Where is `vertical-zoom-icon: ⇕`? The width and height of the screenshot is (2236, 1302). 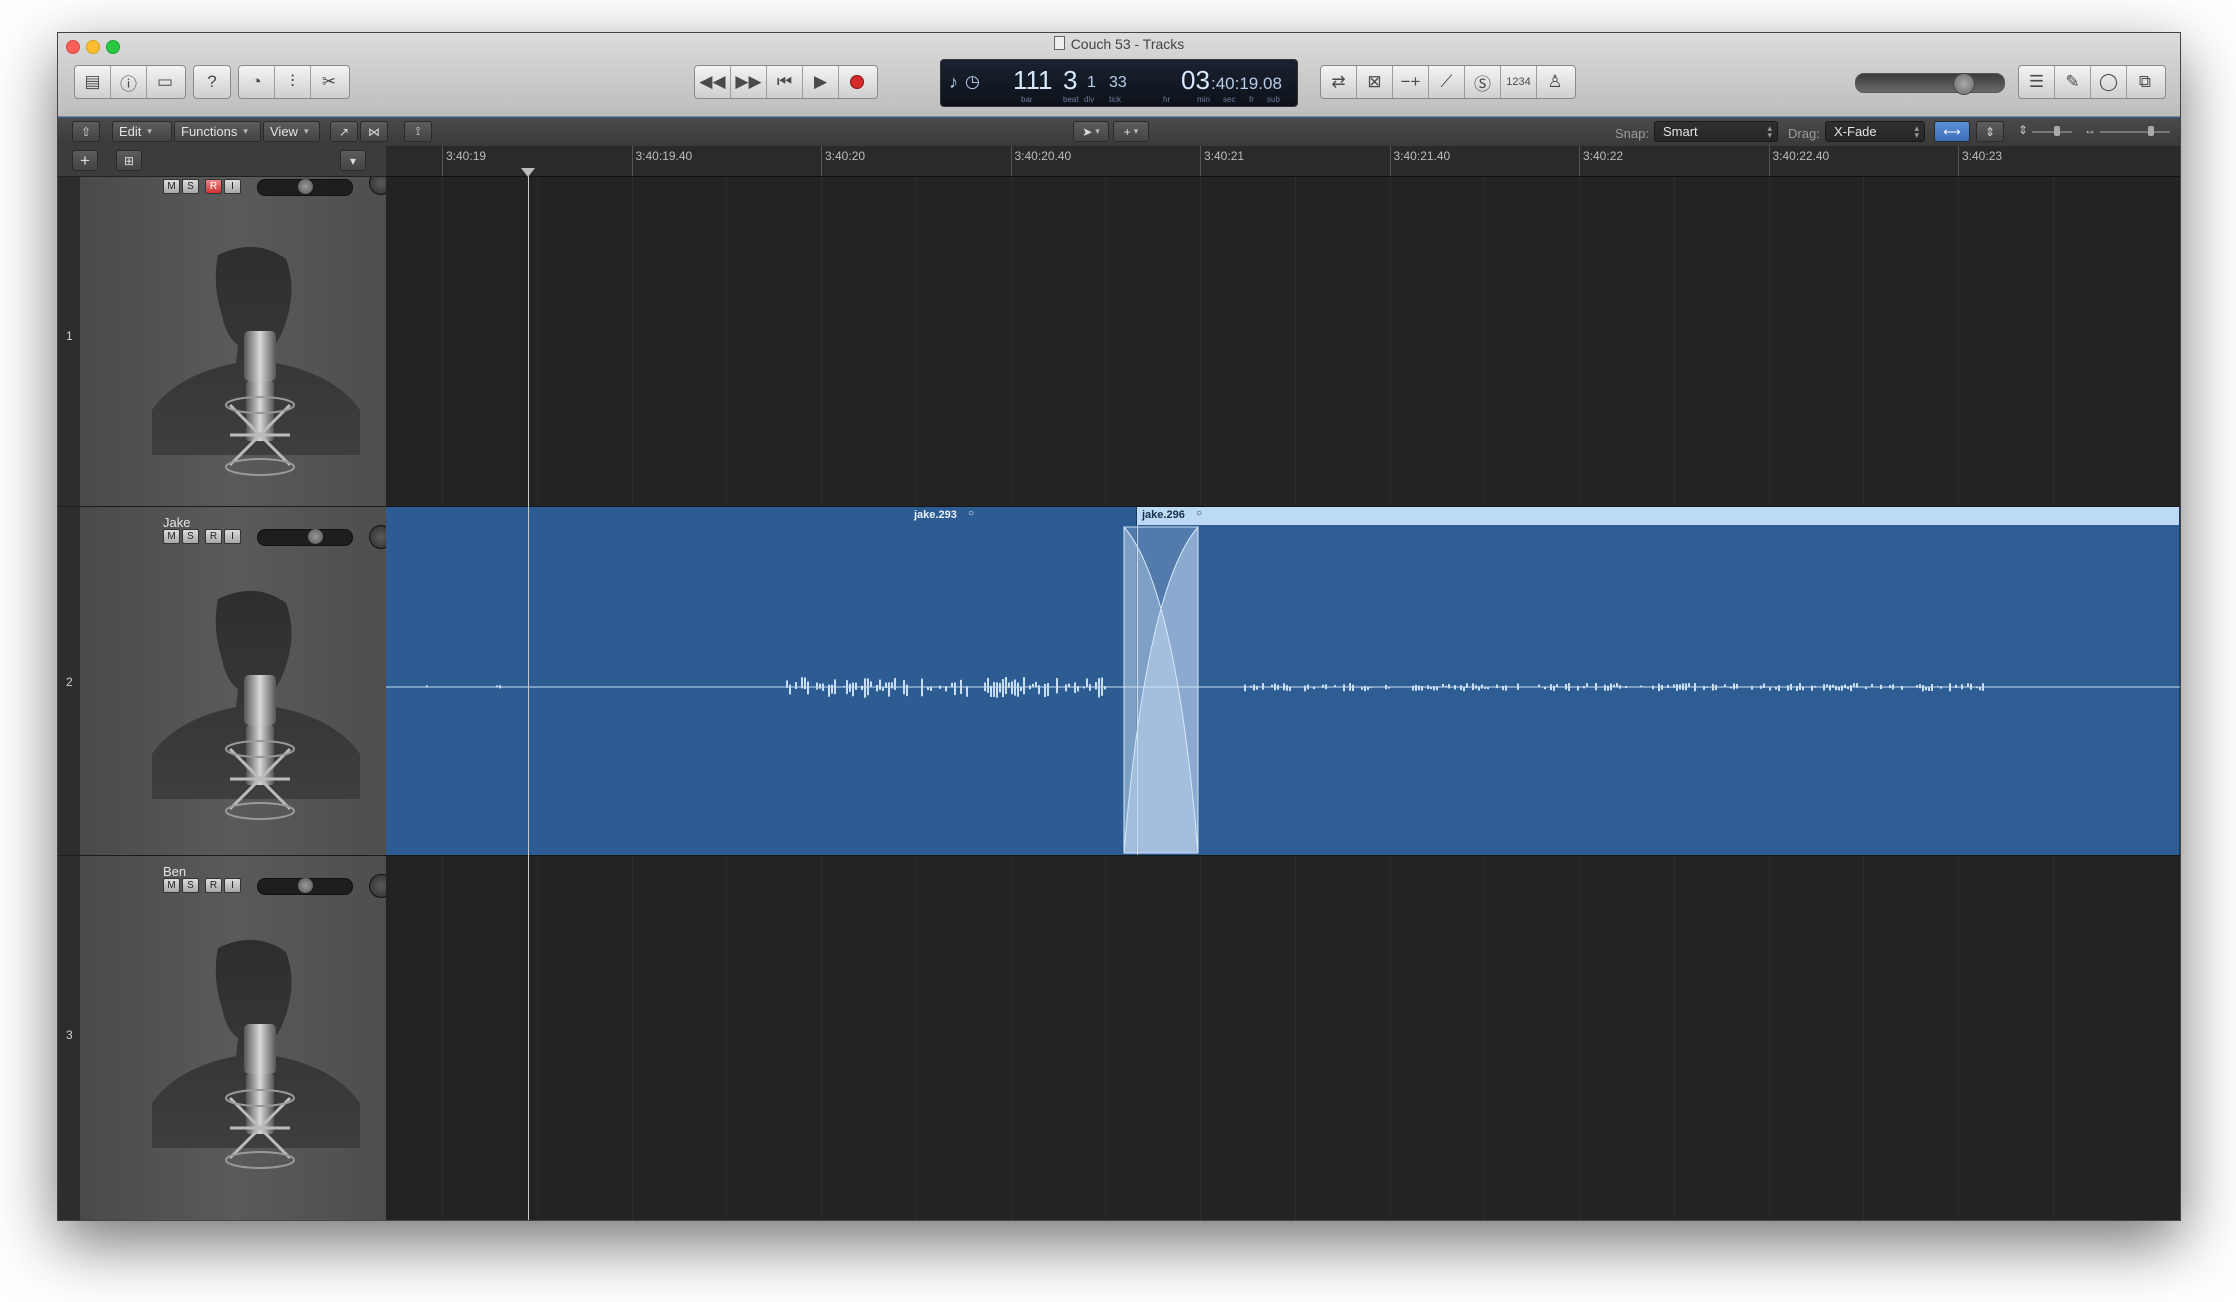
vertical-zoom-icon: ⇕ is located at coordinates (1990, 131).